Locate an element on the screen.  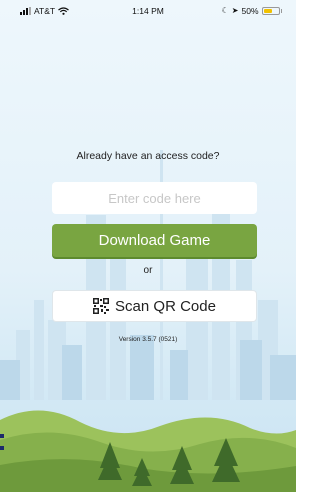
moon-icon: ☾ is located at coordinates (225, 10).